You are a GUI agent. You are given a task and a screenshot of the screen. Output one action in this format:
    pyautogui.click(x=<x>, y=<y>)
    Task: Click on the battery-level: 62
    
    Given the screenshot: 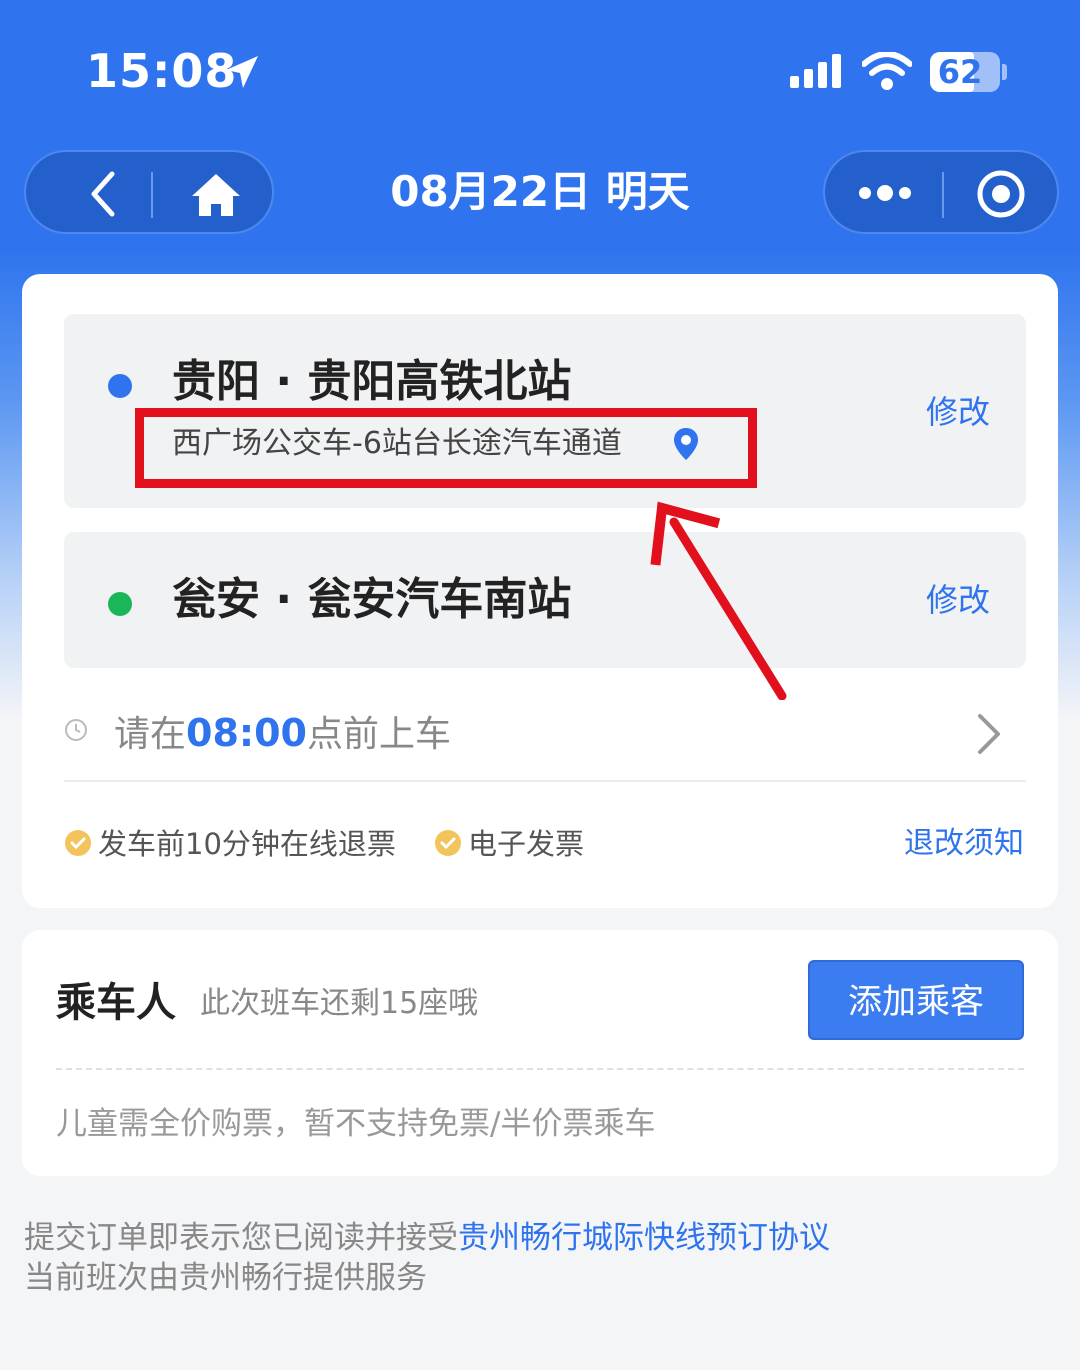 What is the action you would take?
    pyautogui.click(x=960, y=72)
    